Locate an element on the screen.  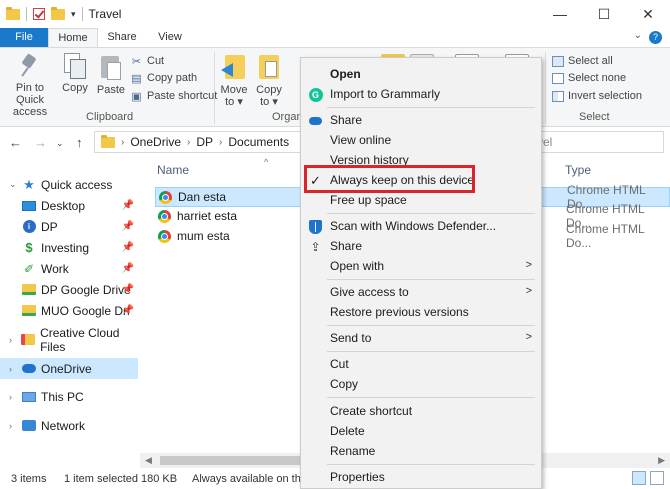
new-folder-icon is located at coordinates (58, 13).